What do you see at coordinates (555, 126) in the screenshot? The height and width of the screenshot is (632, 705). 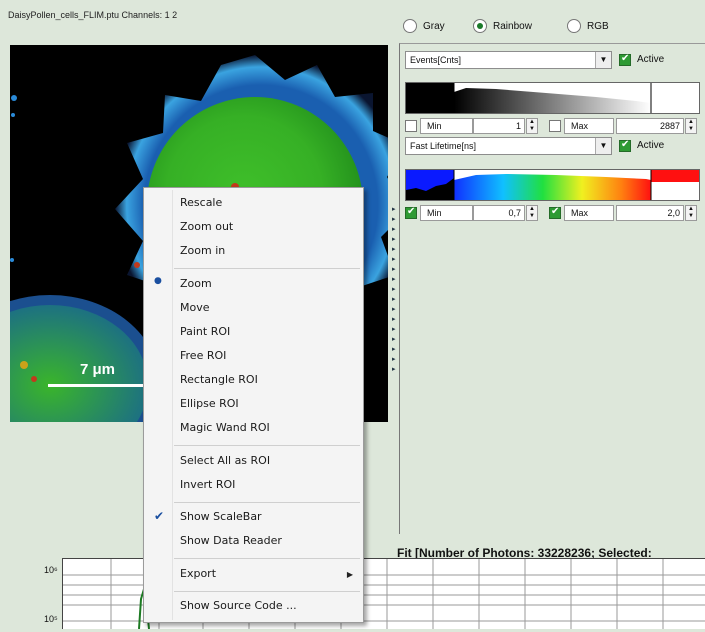 I see `channel1-max-checkbox` at bounding box center [555, 126].